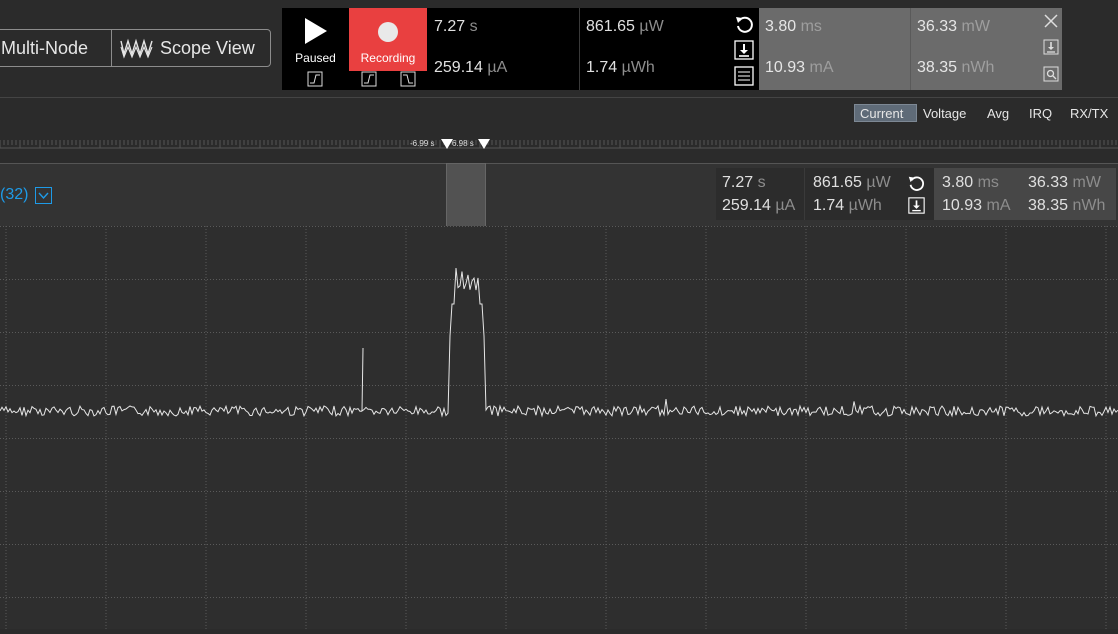 The width and height of the screenshot is (1118, 634). What do you see at coordinates (388, 58) in the screenshot?
I see `recording-label: Recording` at bounding box center [388, 58].